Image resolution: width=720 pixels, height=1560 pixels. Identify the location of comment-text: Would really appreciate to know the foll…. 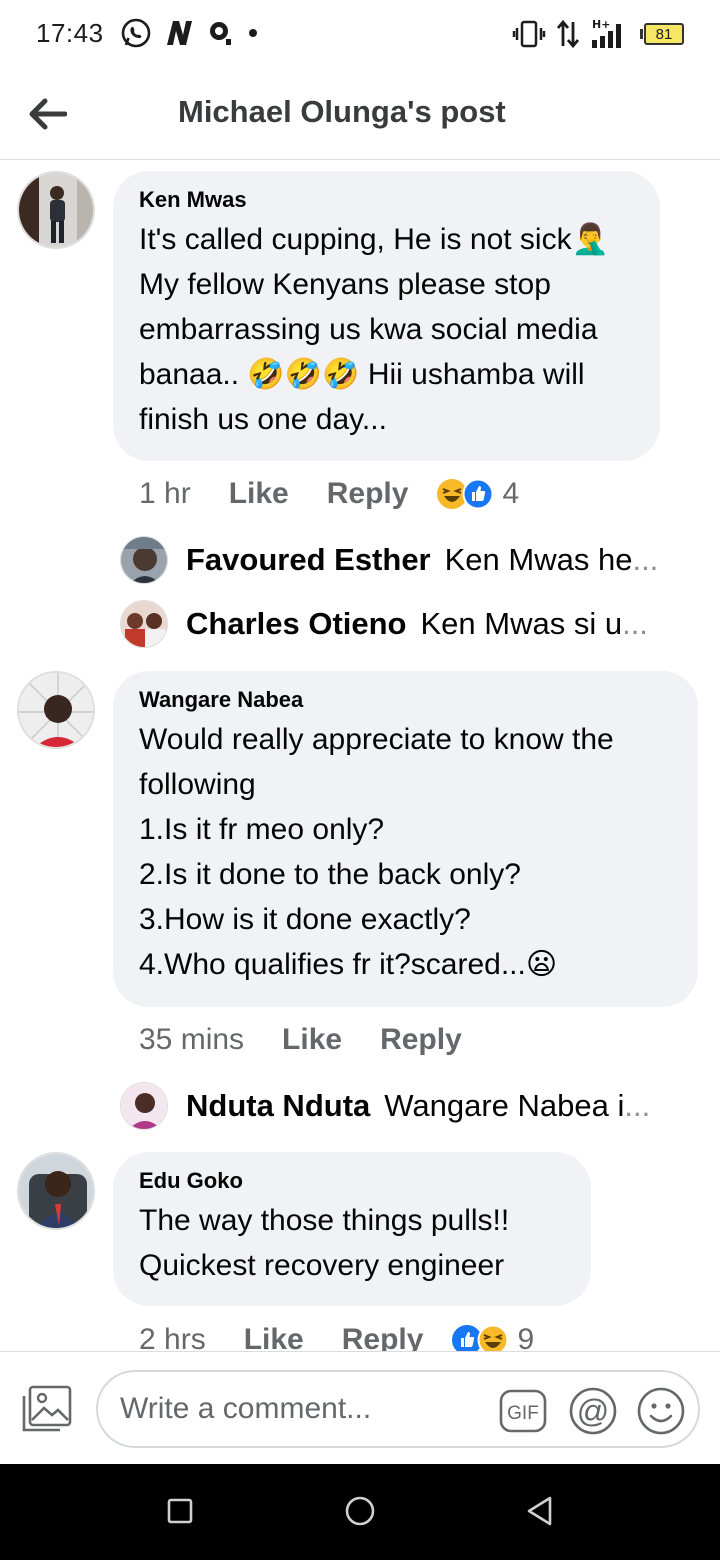
(376, 852).